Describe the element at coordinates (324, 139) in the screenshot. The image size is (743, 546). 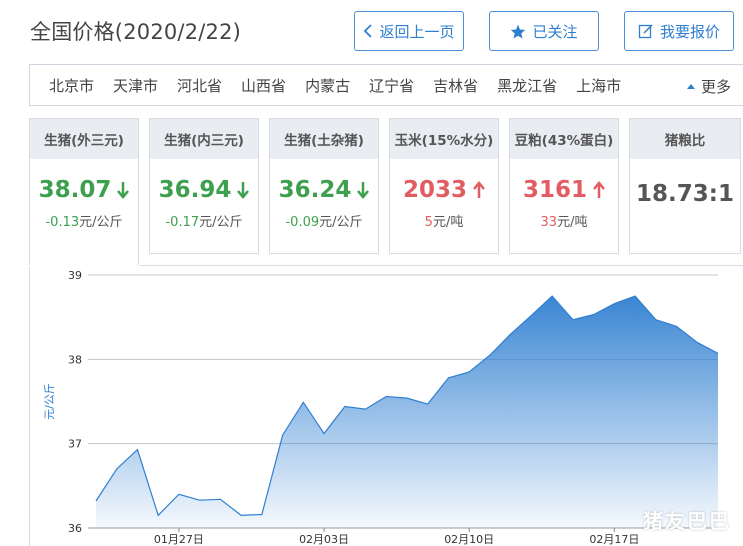
I see `card-title: 生猪(土杂猪)` at that location.